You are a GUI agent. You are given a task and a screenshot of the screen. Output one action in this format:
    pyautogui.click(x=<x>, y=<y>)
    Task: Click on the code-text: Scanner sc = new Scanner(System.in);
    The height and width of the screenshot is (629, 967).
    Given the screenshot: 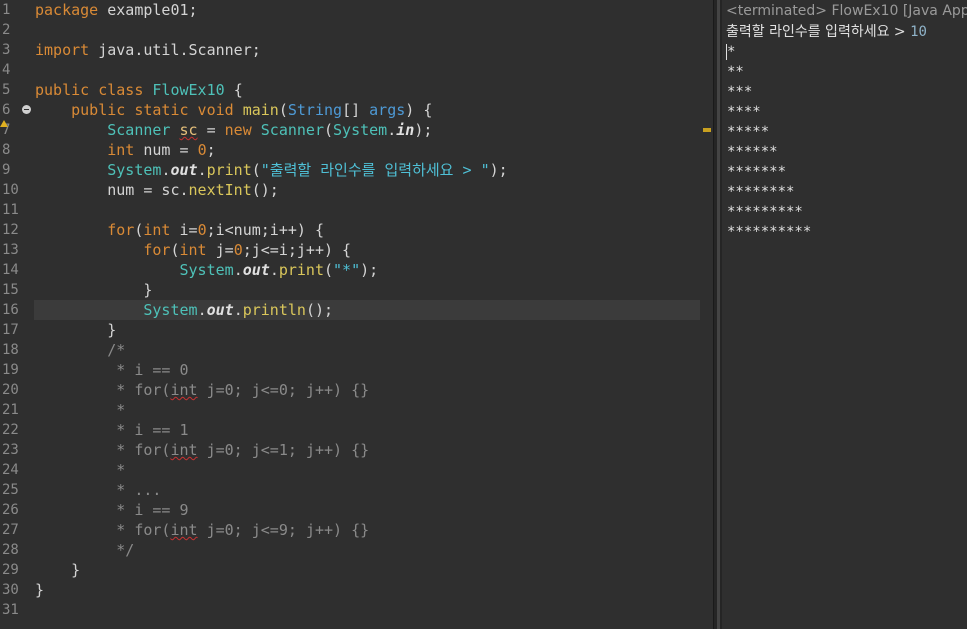 What is the action you would take?
    pyautogui.click(x=270, y=130)
    